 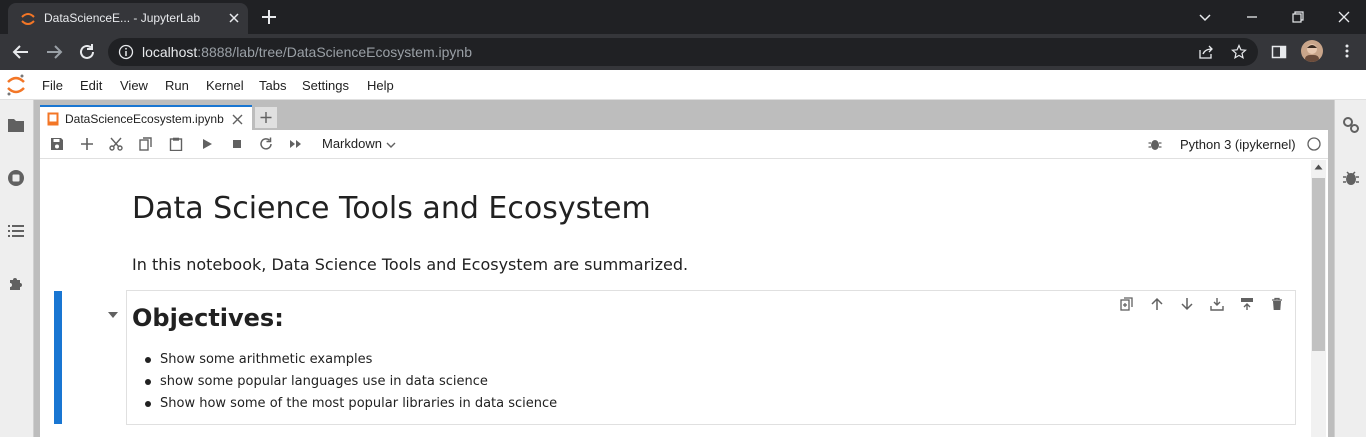 I want to click on notebook-tab: DataScienceEcosystem.ipynb, so click(x=146, y=118).